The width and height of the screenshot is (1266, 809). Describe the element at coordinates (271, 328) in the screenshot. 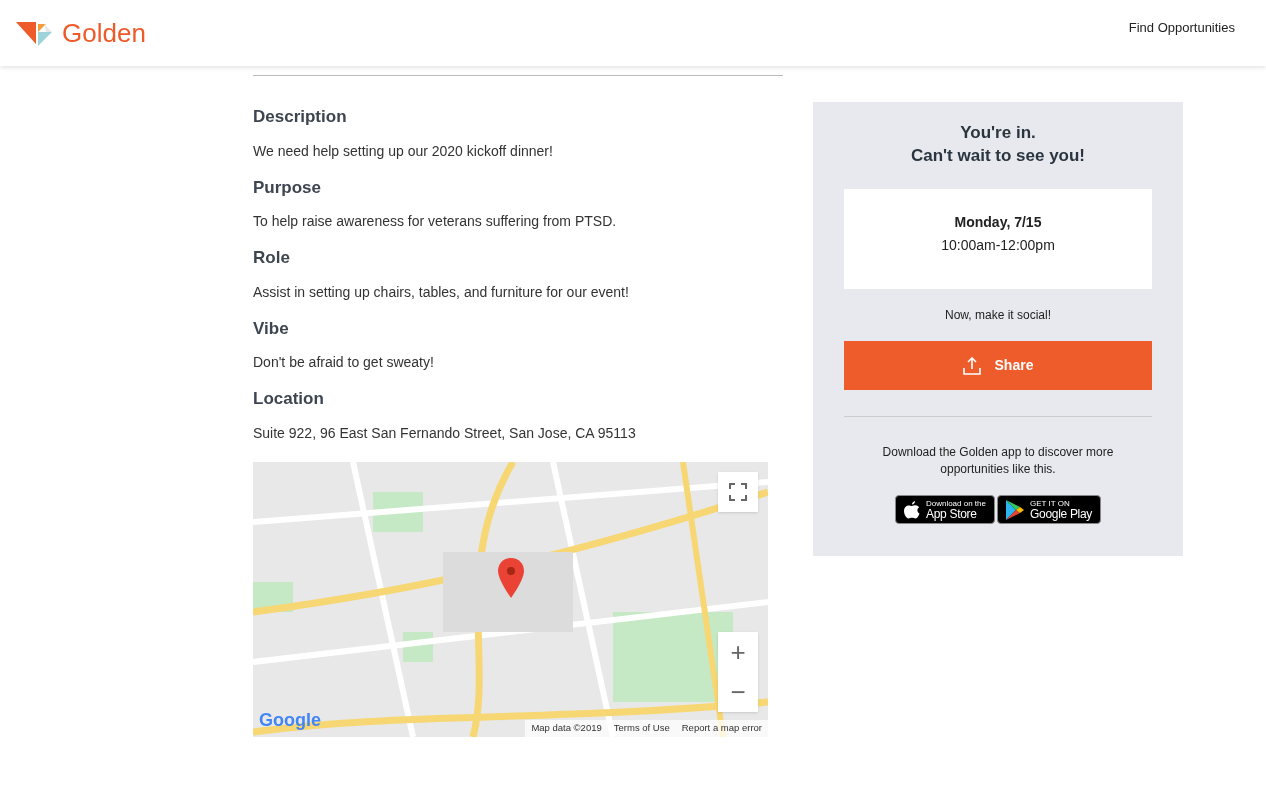

I see `section-heading: Vibe` at that location.